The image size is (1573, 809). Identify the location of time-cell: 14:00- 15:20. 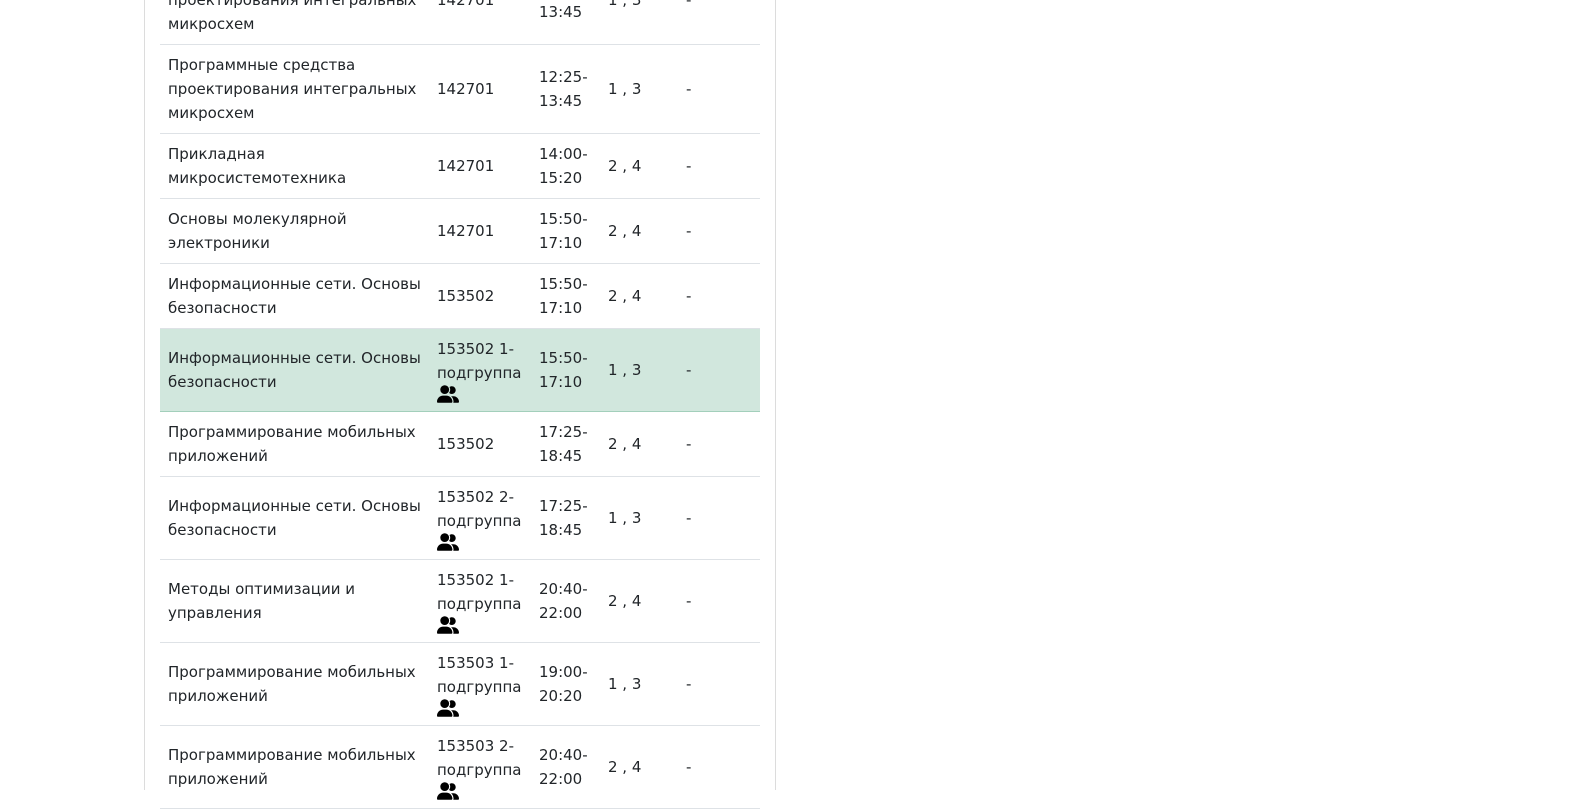
(565, 166).